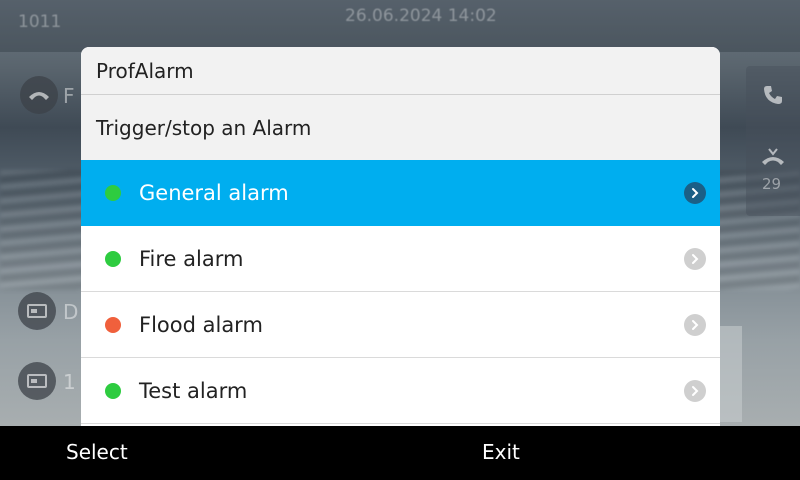  What do you see at coordinates (97, 452) in the screenshot?
I see `select-softkey: Select` at bounding box center [97, 452].